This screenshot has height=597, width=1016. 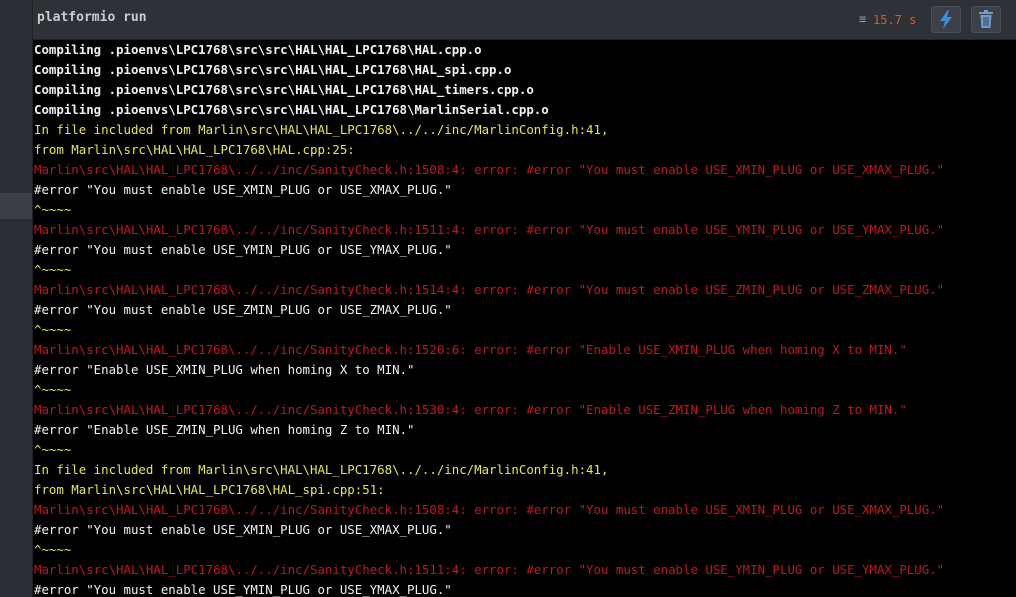 What do you see at coordinates (16, 298) in the screenshot?
I see `left-gutter` at bounding box center [16, 298].